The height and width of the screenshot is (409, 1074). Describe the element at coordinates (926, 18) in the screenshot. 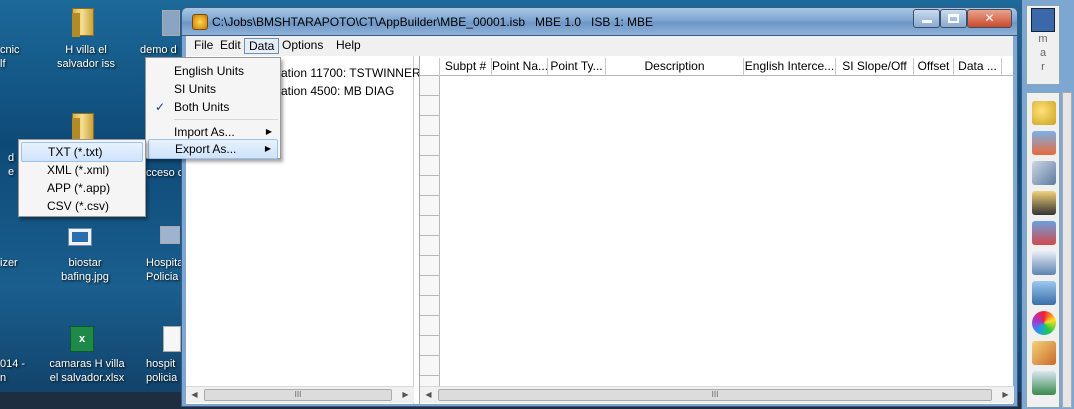

I see `minimize-button` at that location.